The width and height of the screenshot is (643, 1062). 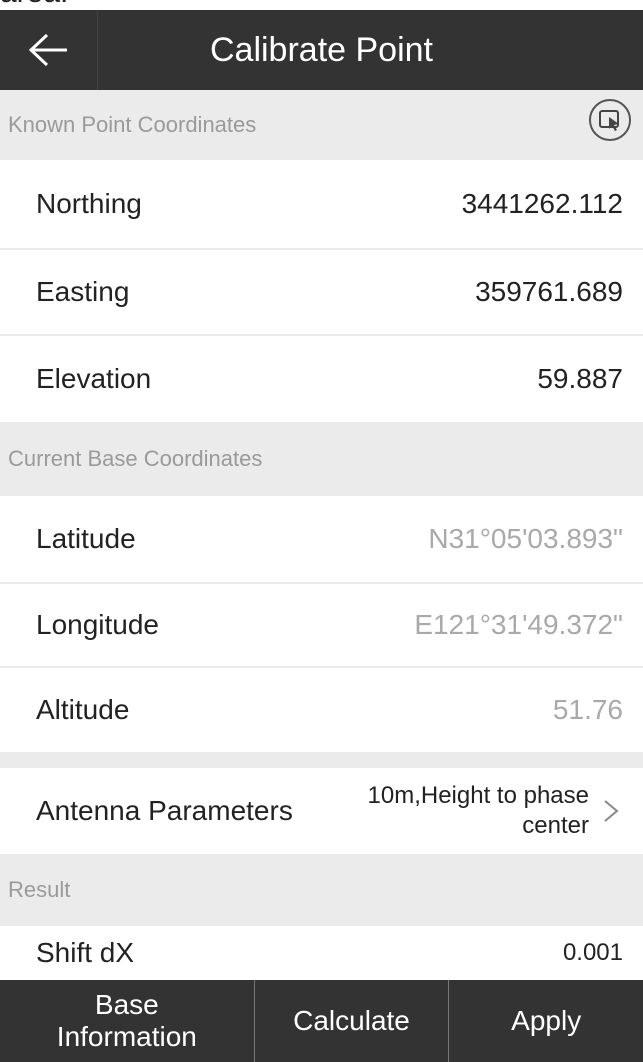 I want to click on antenna-parameters-value: 10m,Height to phase center, so click(x=478, y=810).